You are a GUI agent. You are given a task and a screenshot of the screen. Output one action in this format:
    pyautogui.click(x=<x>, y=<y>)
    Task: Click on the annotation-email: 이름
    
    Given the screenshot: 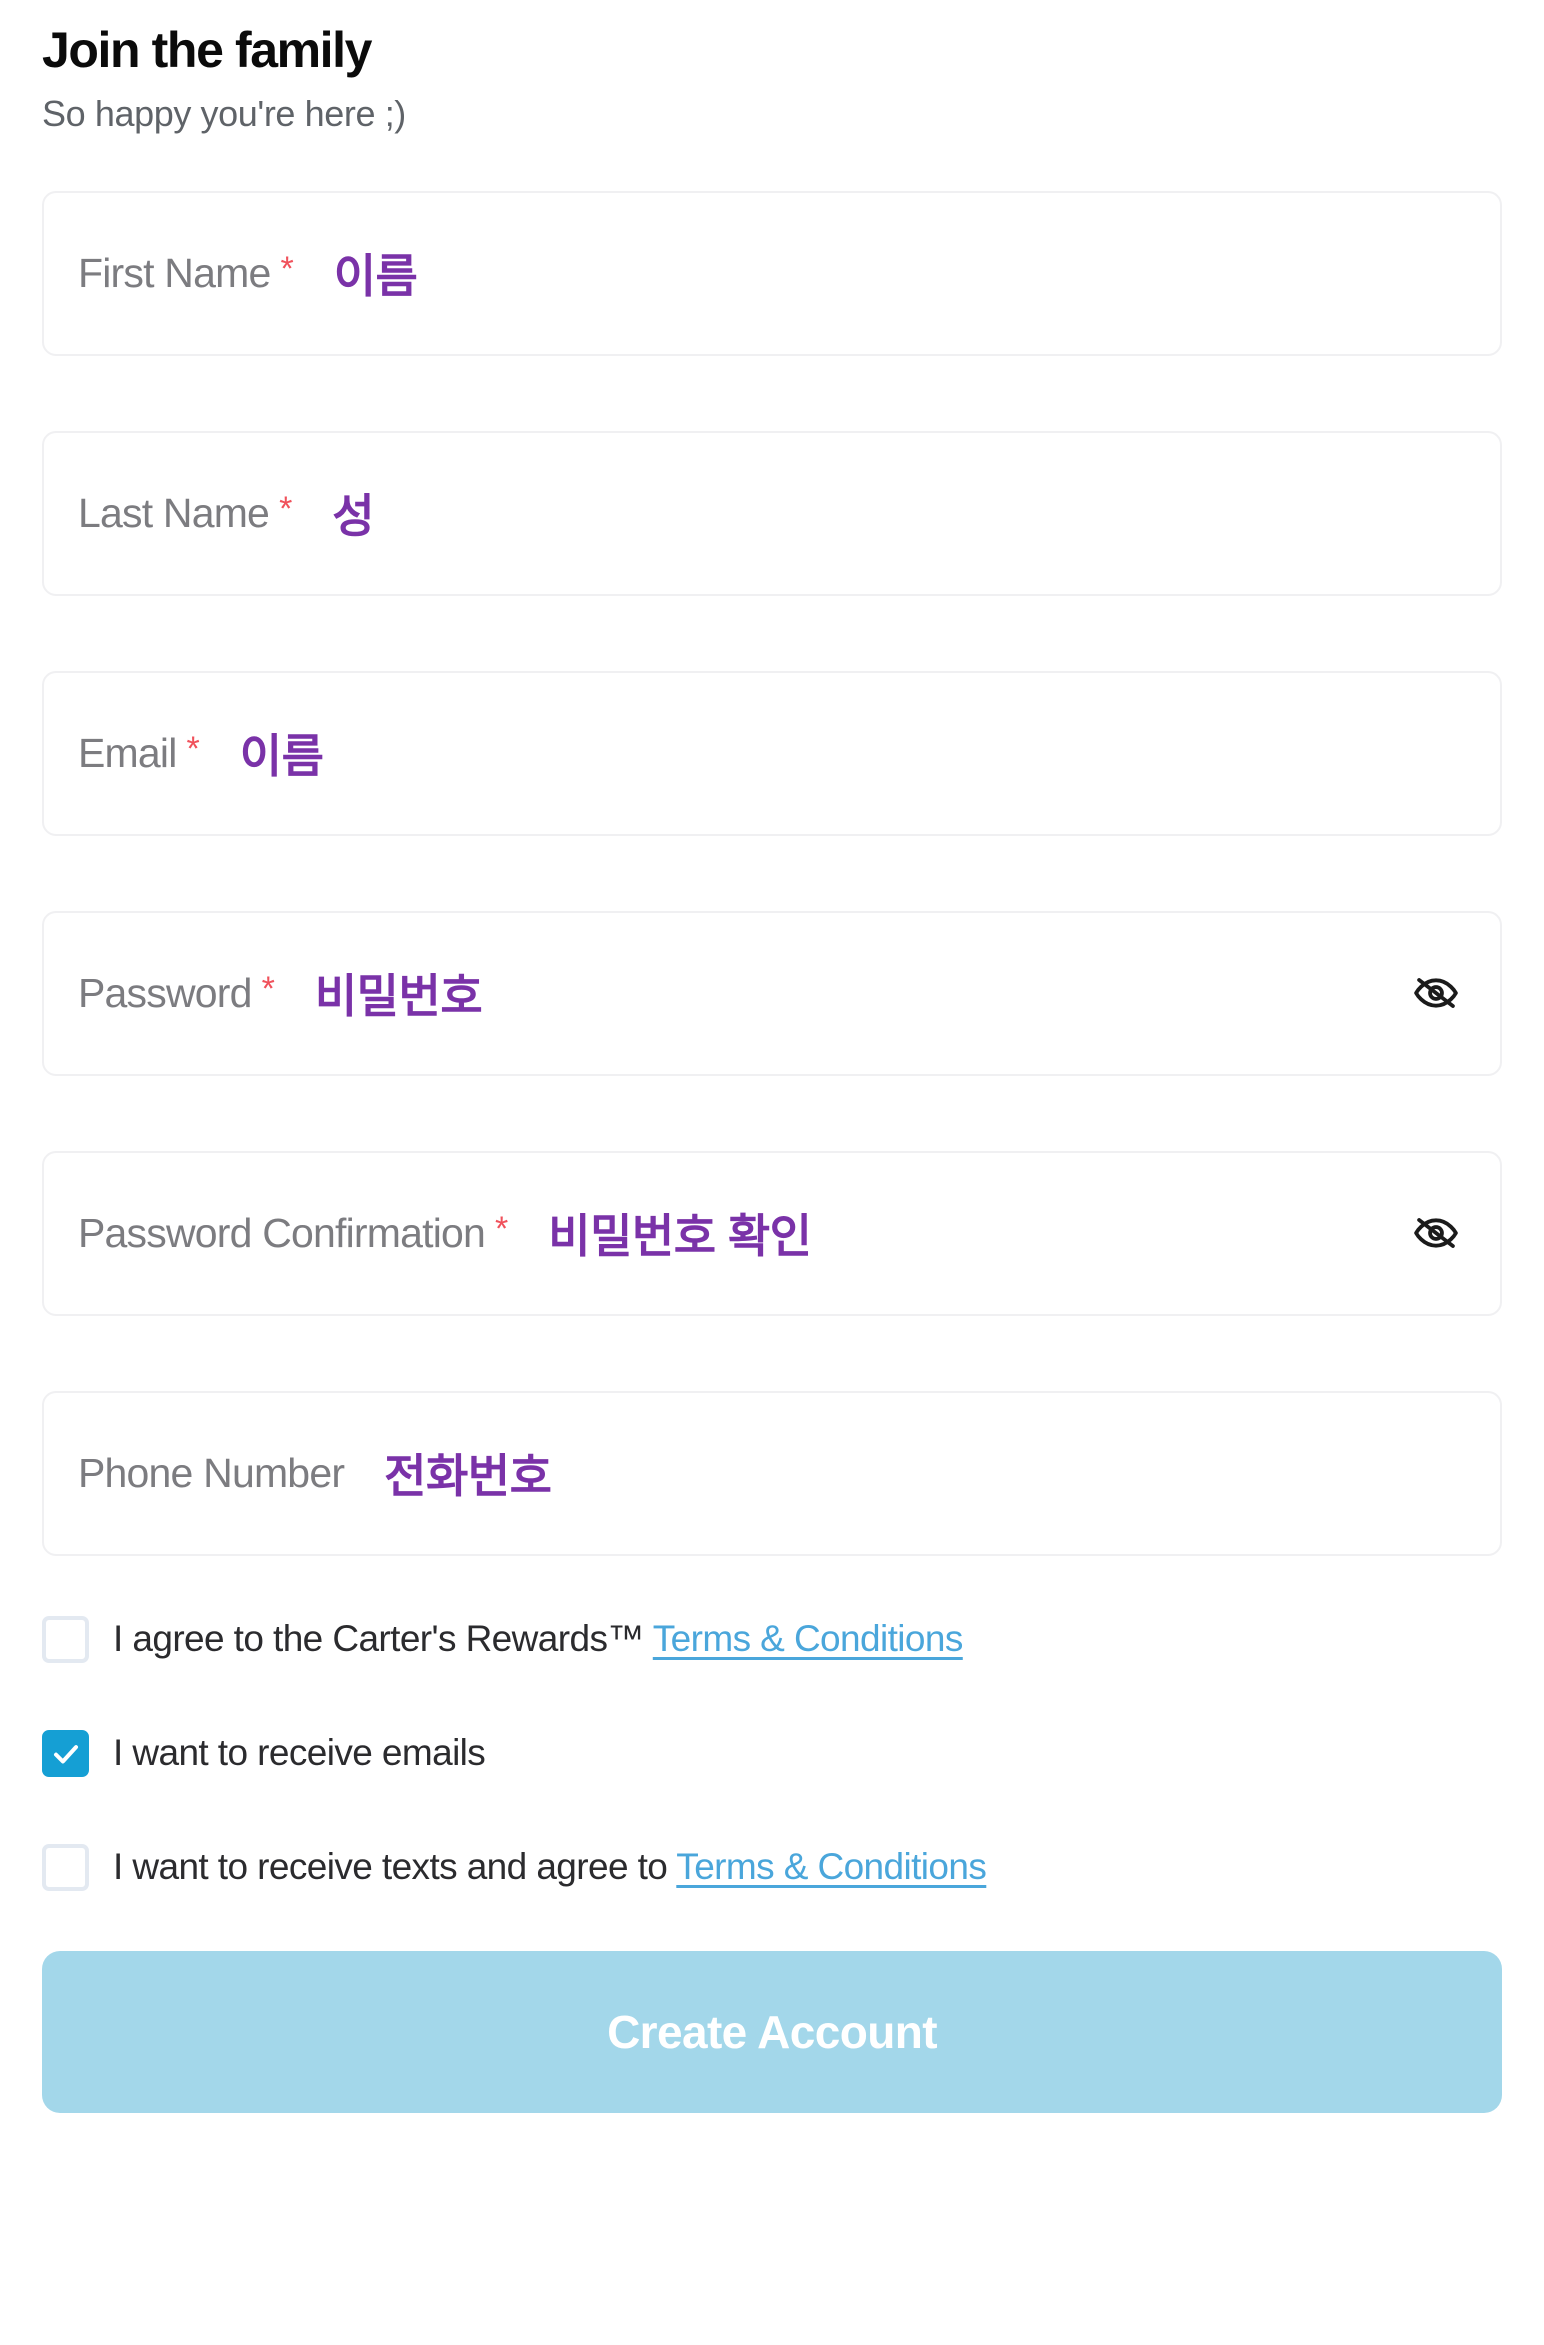 What is the action you would take?
    pyautogui.click(x=281, y=756)
    